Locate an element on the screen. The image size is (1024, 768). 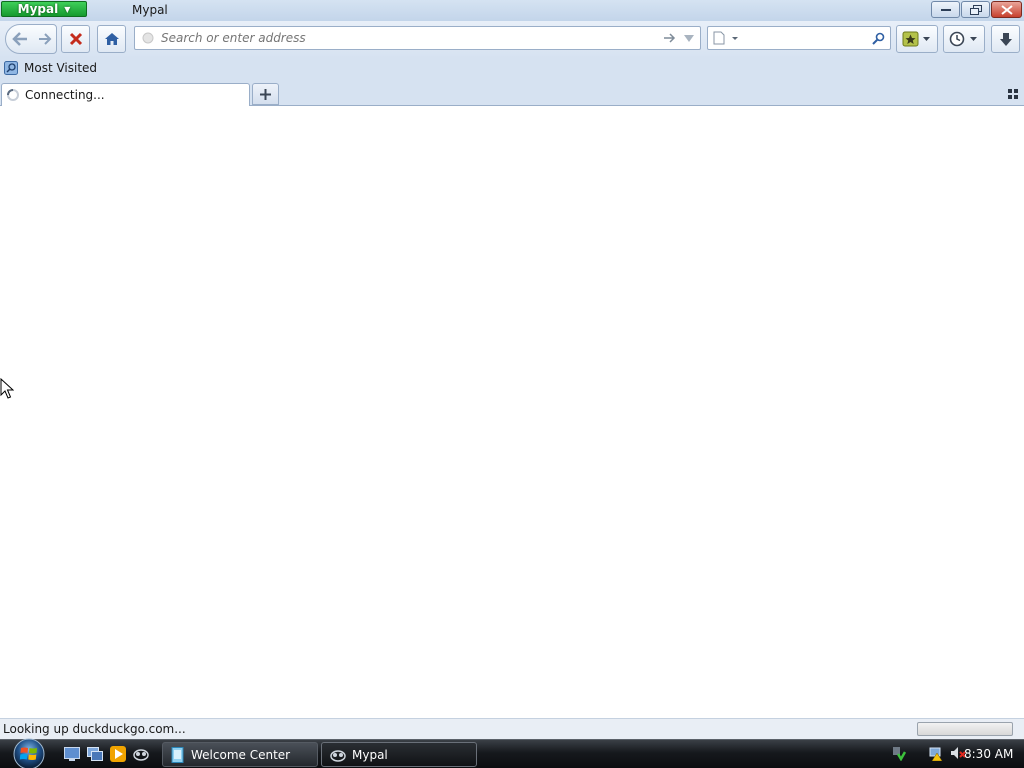
back-arrow-icon is located at coordinates (19, 39).